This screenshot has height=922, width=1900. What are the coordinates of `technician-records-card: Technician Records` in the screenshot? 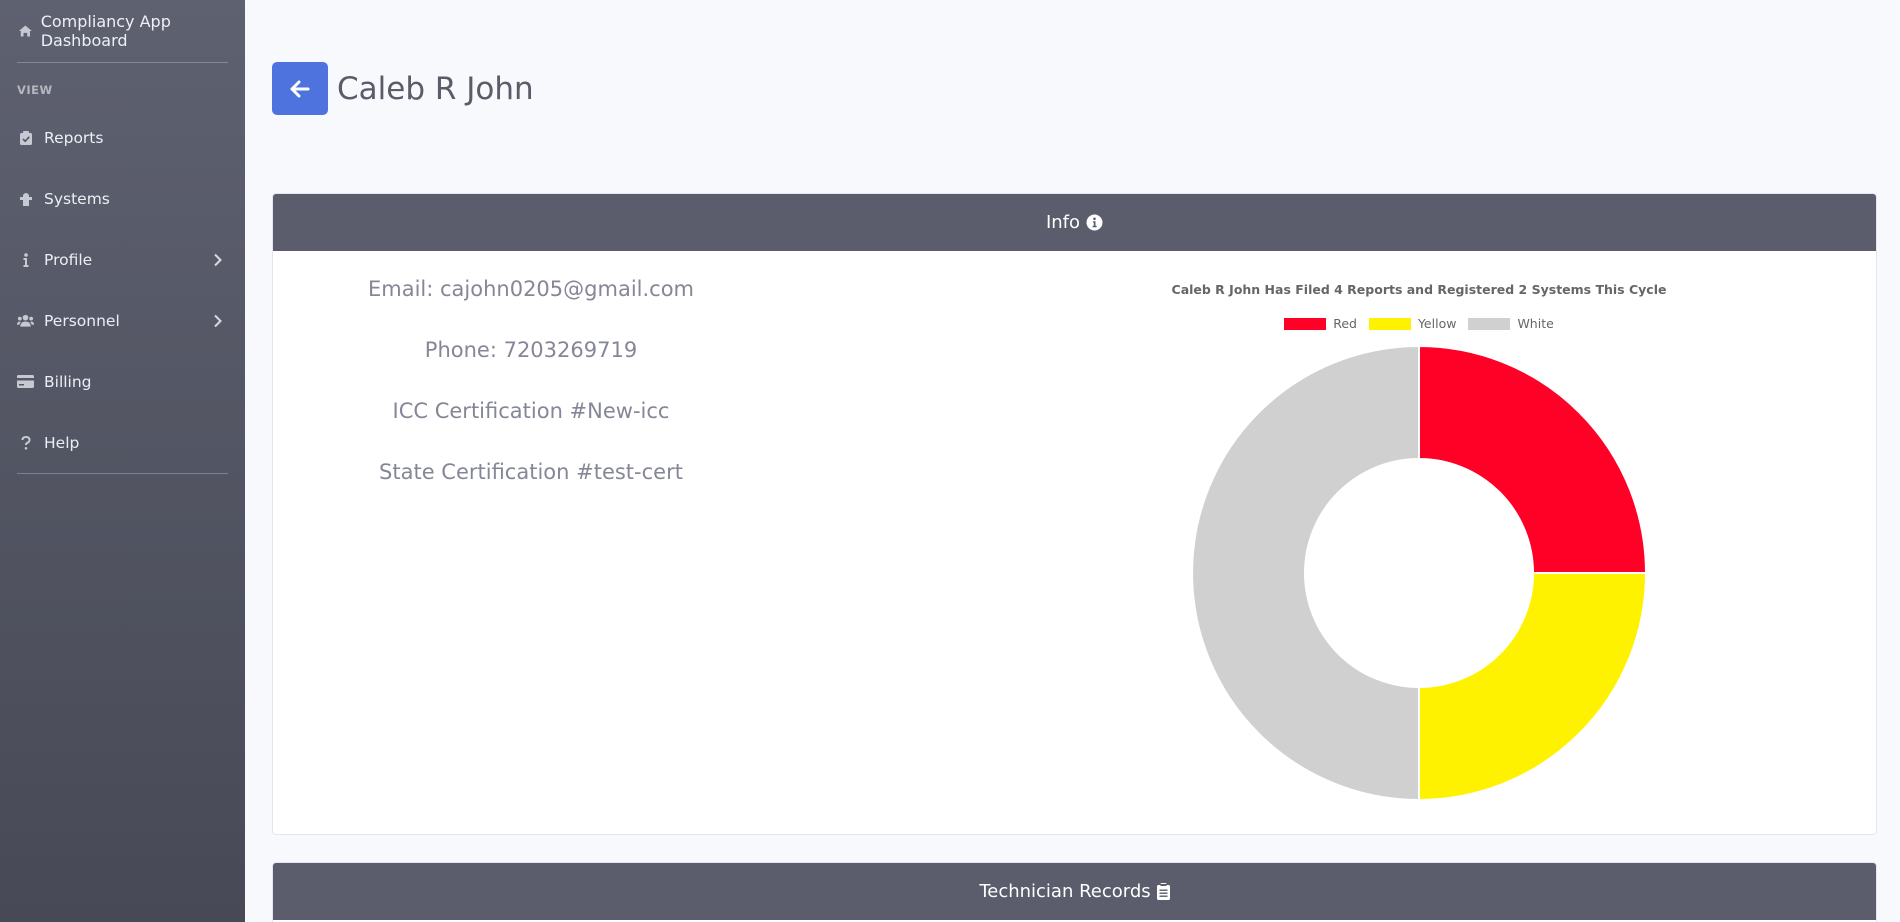 It's located at (1074, 892).